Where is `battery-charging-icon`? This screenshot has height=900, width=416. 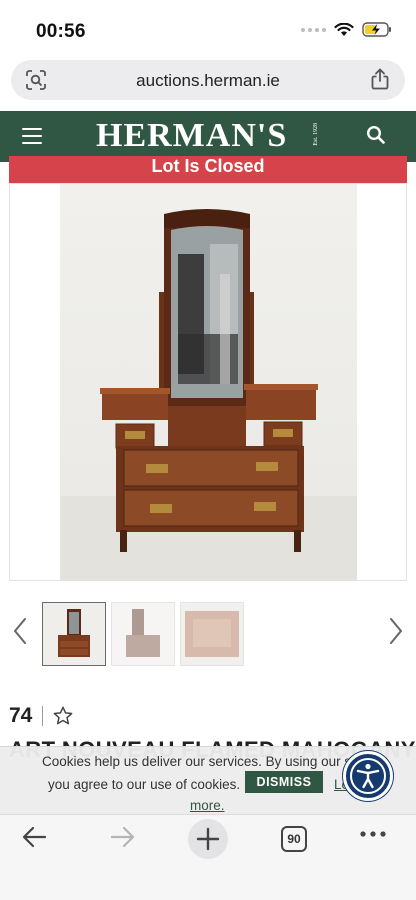
battery-charging-icon is located at coordinates (376, 29).